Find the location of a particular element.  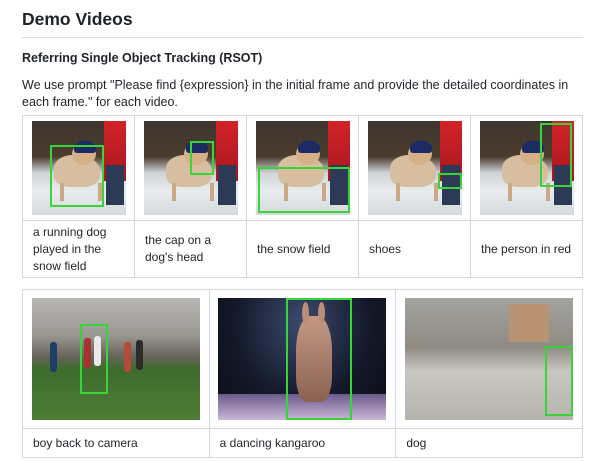

demo-video-cap is located at coordinates (190, 168).